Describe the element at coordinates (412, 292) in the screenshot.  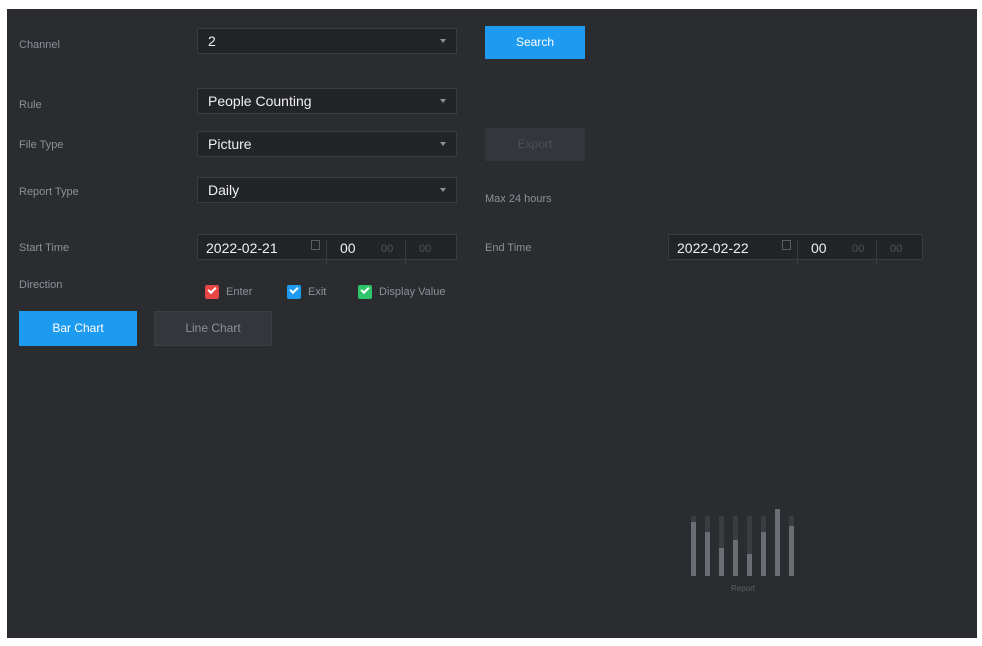
I see `display-value-label: Display Value` at that location.